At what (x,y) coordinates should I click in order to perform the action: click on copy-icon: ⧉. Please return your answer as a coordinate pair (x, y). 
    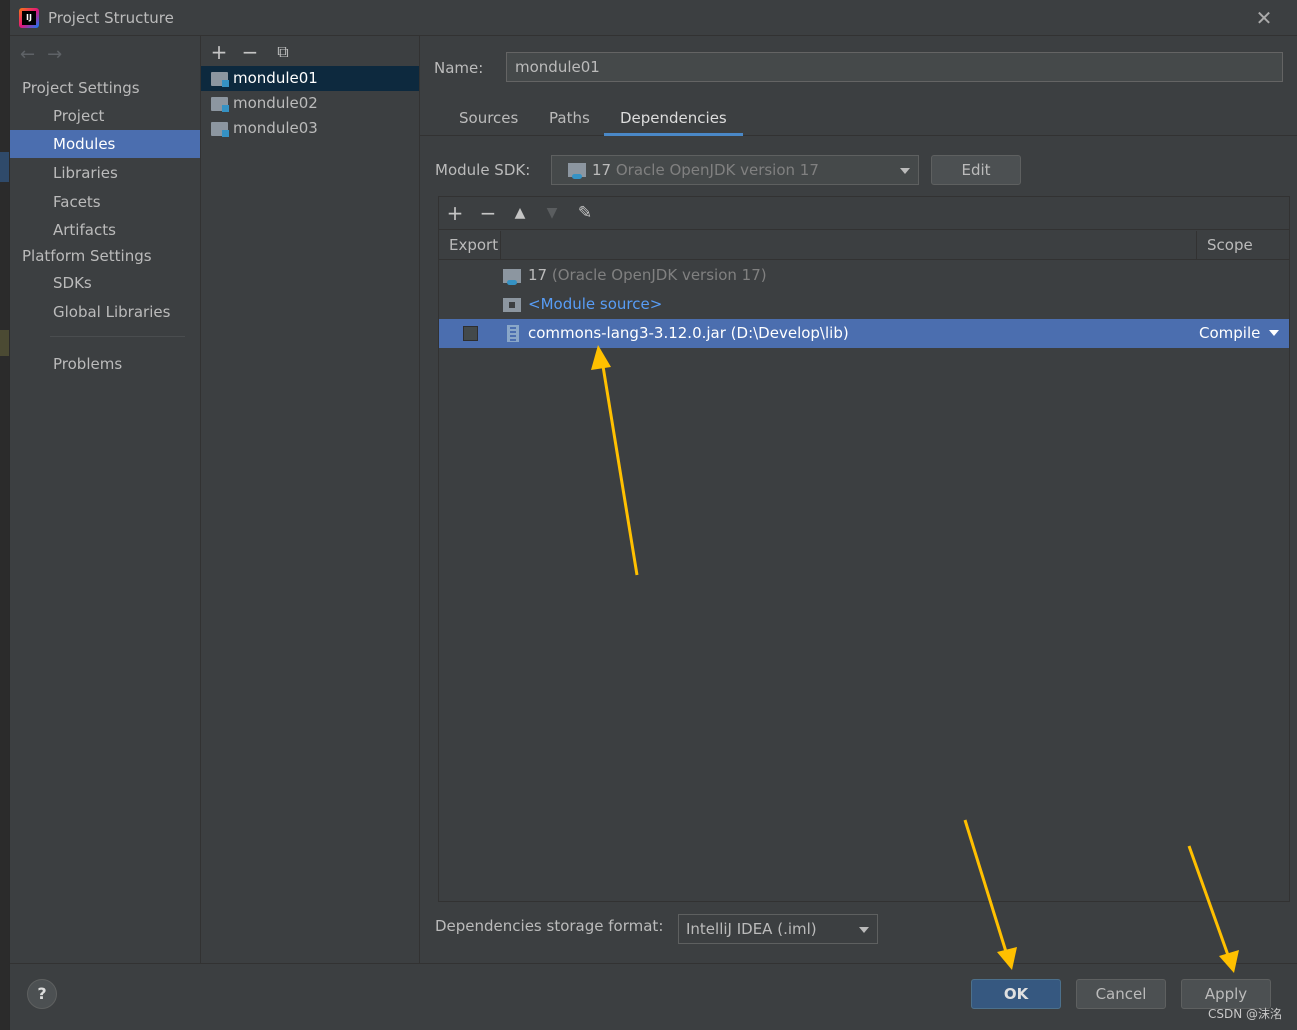
    Looking at the image, I should click on (283, 52).